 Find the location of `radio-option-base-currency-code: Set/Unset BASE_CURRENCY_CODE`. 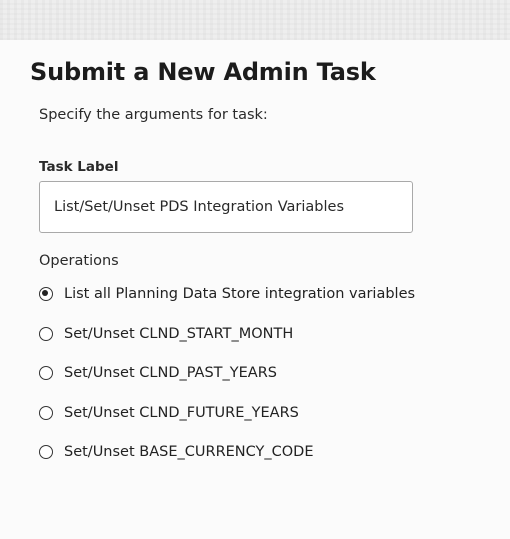

radio-option-base-currency-code: Set/Unset BASE_CURRENCY_CODE is located at coordinates (227, 452).